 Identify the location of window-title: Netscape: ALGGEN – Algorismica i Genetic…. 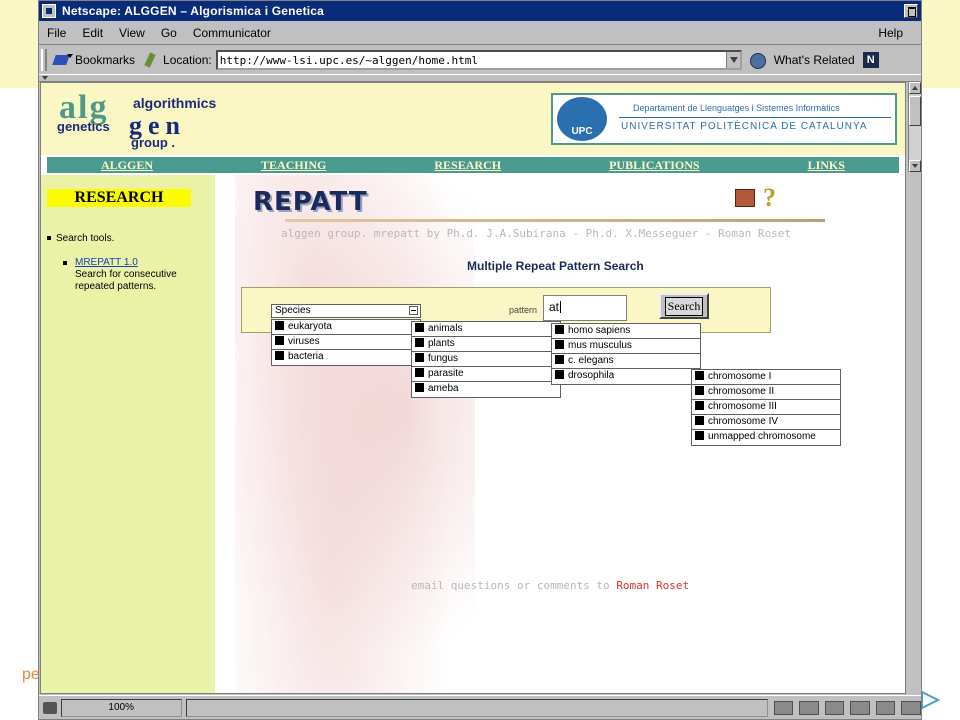
(193, 11).